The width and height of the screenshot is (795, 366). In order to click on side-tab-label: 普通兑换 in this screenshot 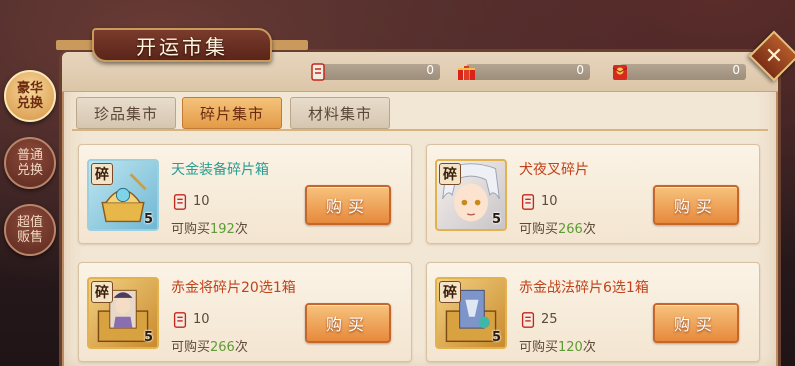, I will do `click(29, 163)`.